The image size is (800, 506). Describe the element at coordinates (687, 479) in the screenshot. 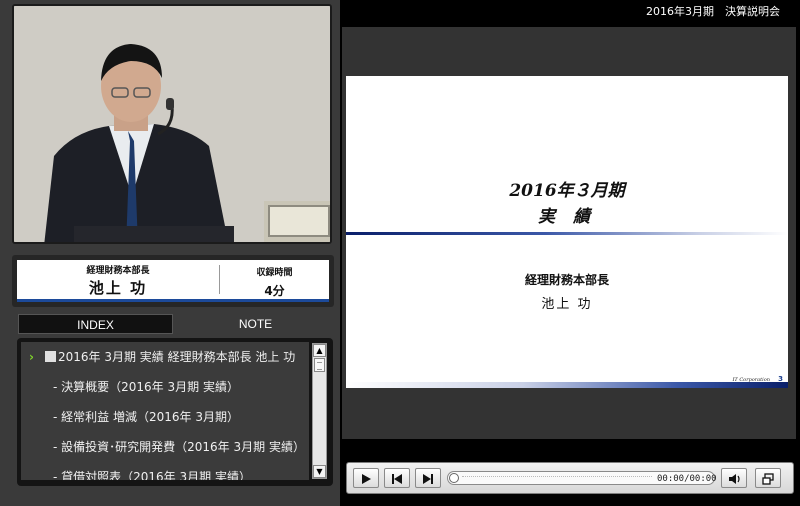

I see `time-display: 00:00/00:00` at that location.